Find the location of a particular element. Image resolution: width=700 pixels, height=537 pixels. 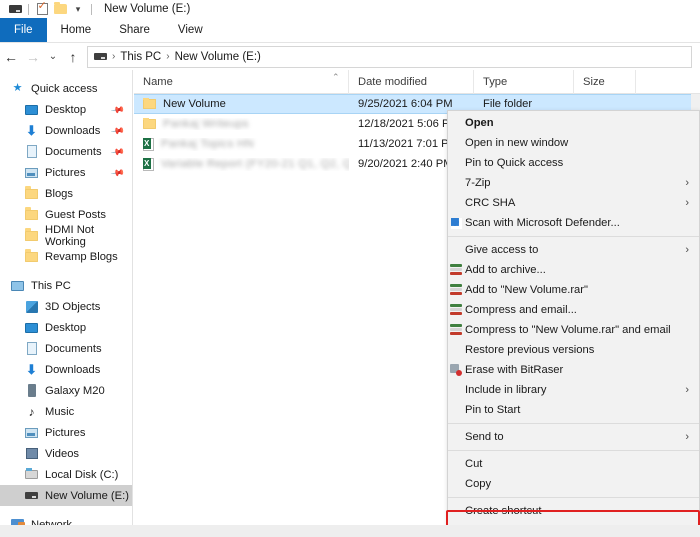

context-menu-item-include-in-library: Include in library › is located at coordinates (573, 390).